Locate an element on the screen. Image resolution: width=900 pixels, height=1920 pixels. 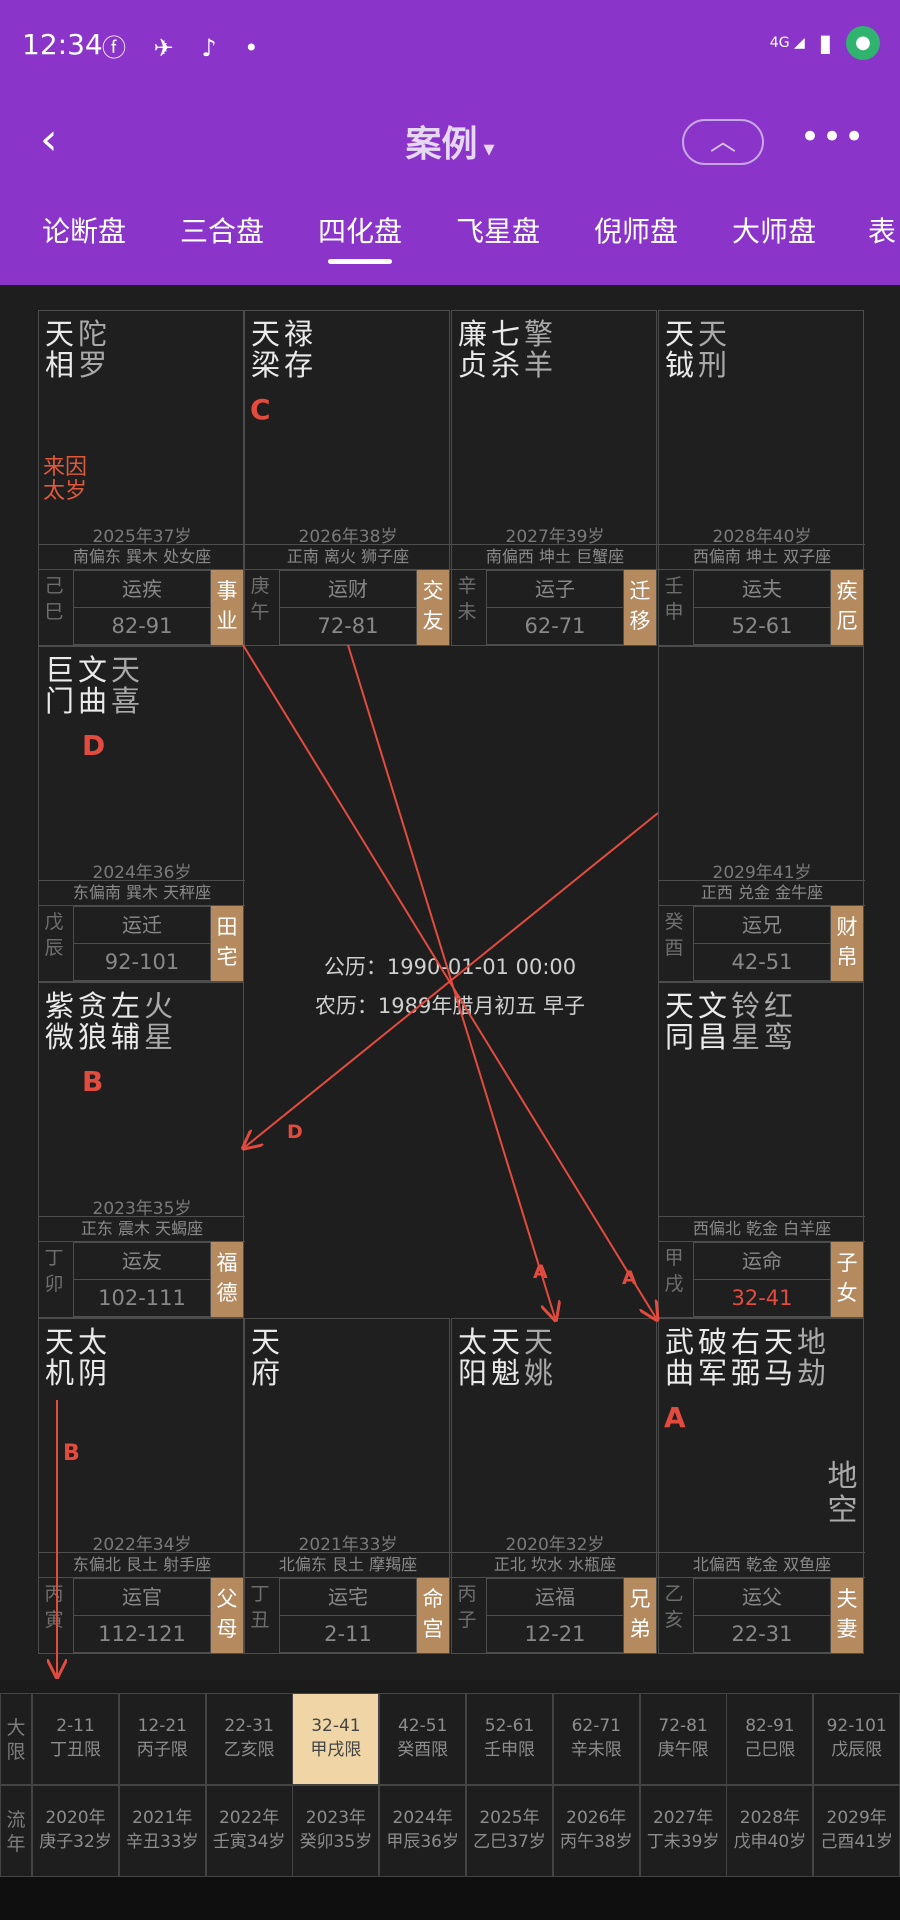
daxian-cell: 22-31 乙亥限 is located at coordinates (249, 1739).